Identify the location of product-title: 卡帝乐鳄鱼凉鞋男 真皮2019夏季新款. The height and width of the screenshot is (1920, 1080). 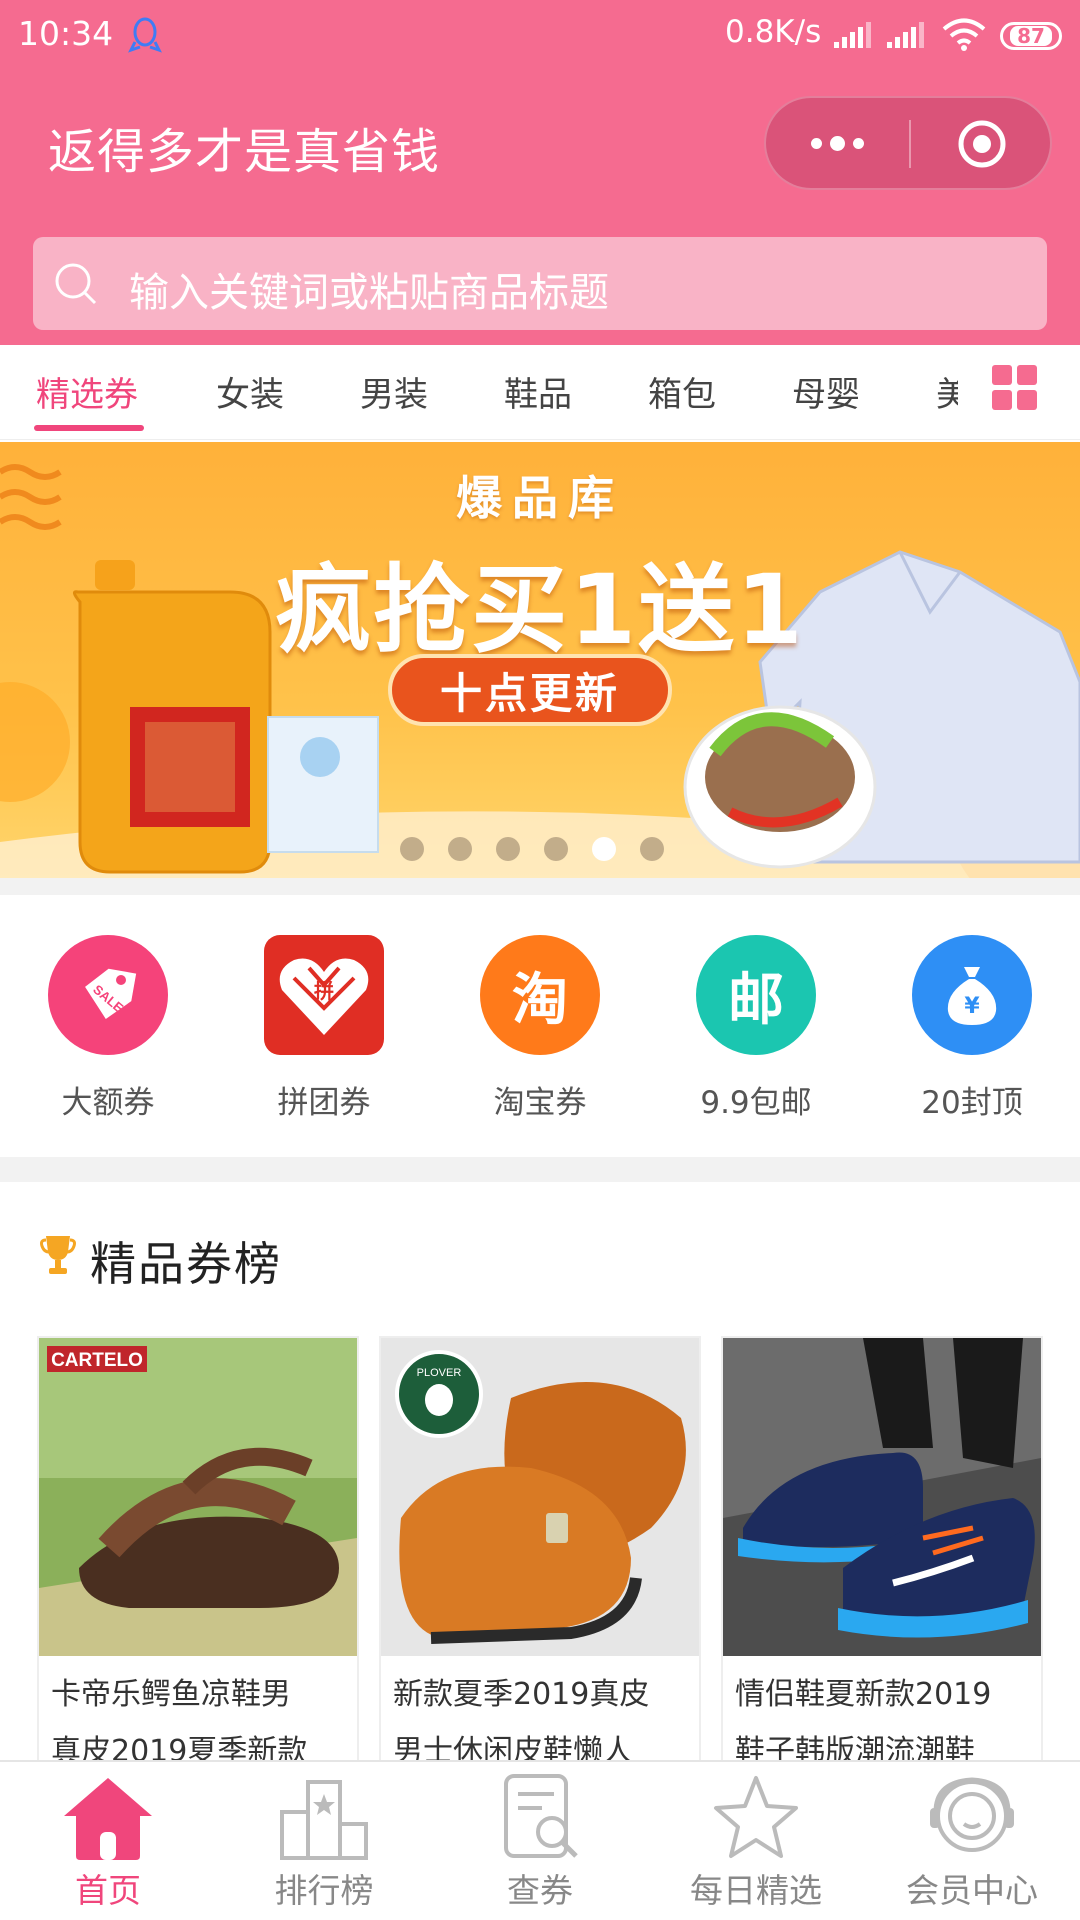
(201, 1715).